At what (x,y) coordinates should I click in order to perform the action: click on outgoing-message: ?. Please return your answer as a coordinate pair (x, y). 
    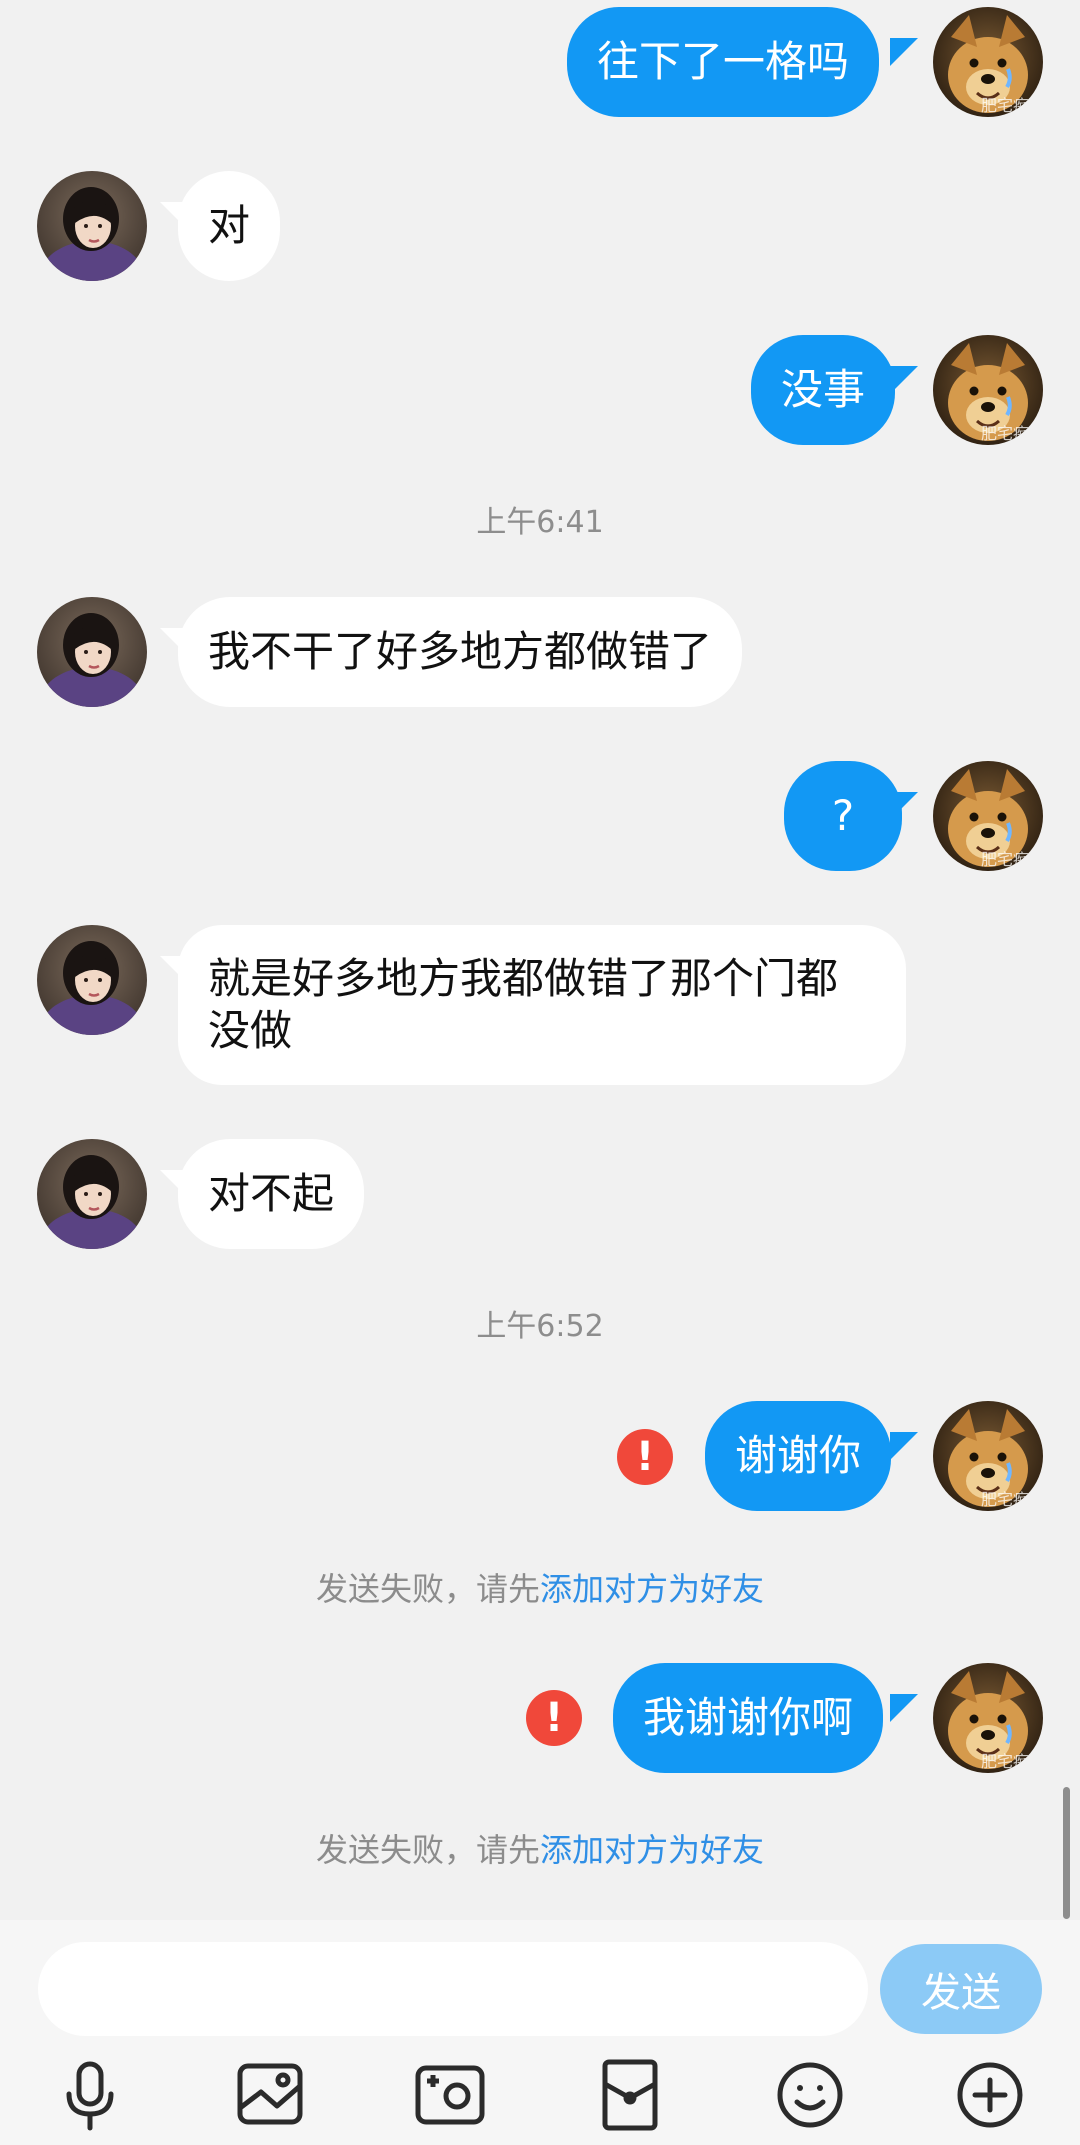
    Looking at the image, I should click on (843, 816).